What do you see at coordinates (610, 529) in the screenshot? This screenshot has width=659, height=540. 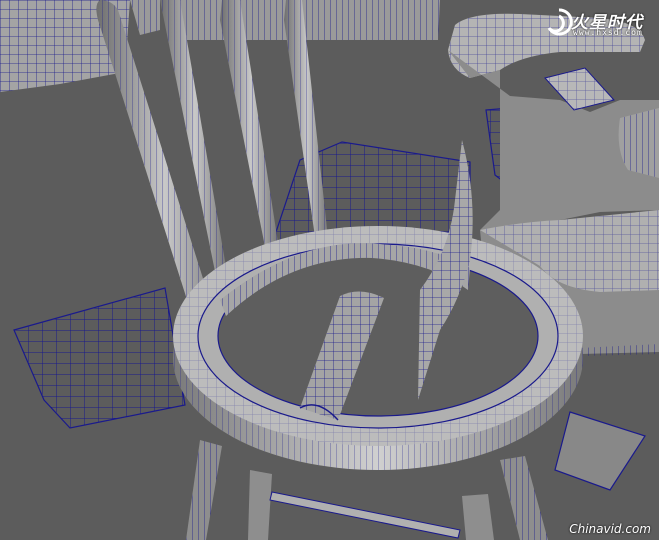 I see `chinavid-watermark: Chinavid.com` at bounding box center [610, 529].